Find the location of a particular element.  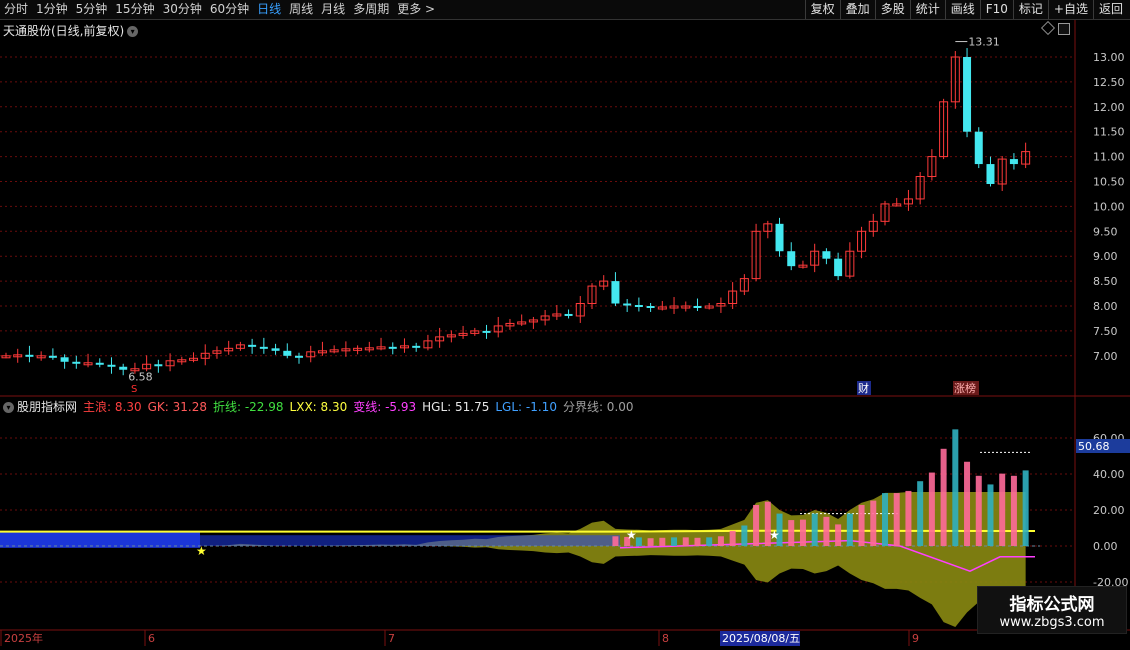

cursor-date: 2025/08/08/五 is located at coordinates (761, 638).